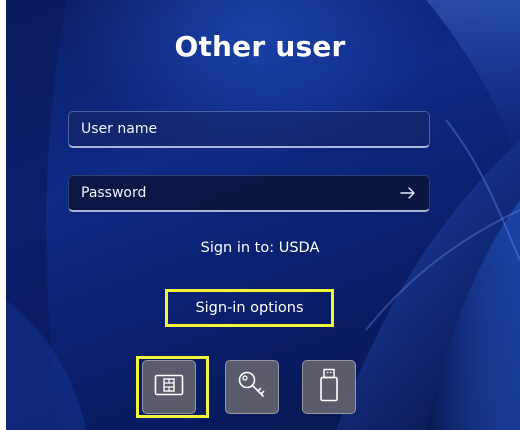 The image size is (520, 430). I want to click on smart-card-icon, so click(169, 387).